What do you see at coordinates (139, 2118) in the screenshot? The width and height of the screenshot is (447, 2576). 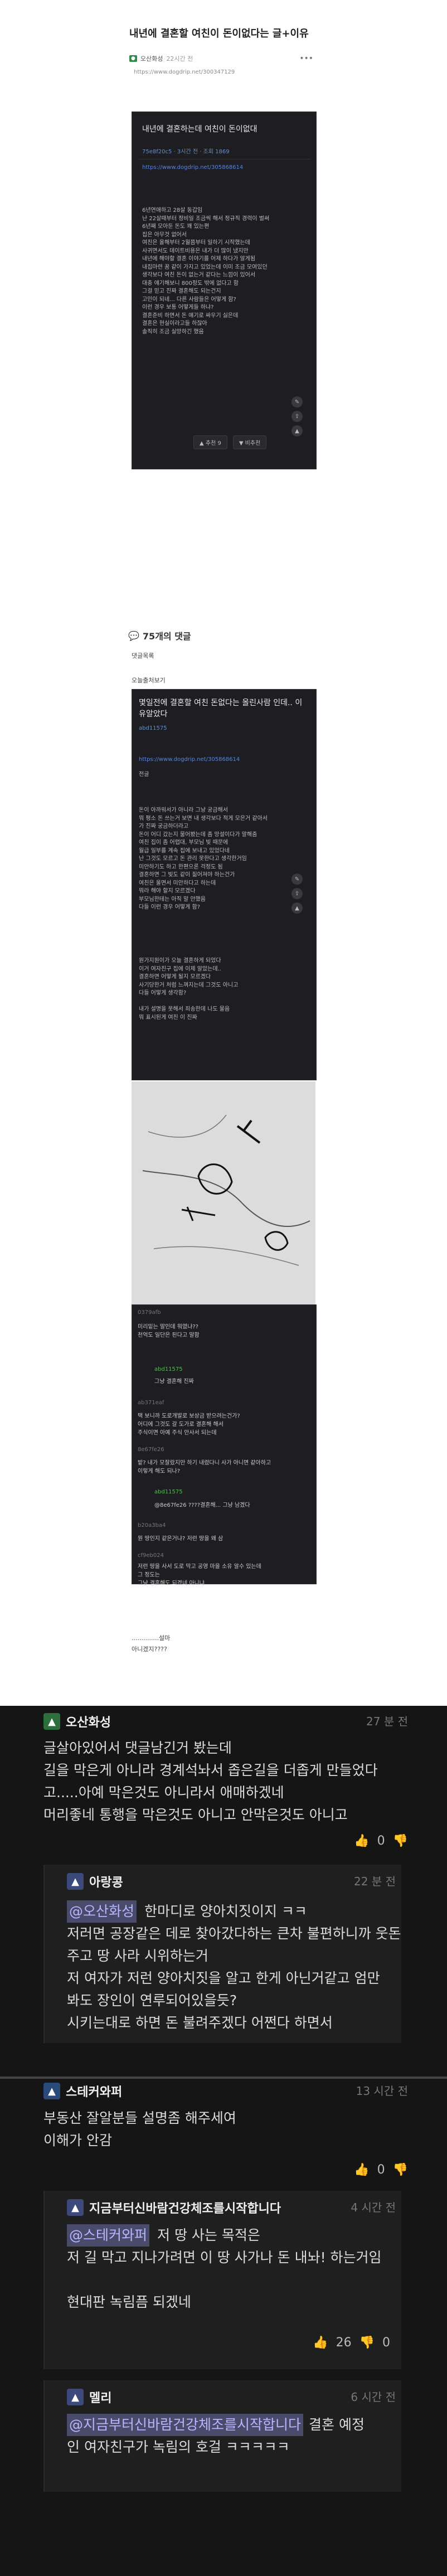 I see `comment-line: 부동산 잘알분들 설명좀 해주세여` at bounding box center [139, 2118].